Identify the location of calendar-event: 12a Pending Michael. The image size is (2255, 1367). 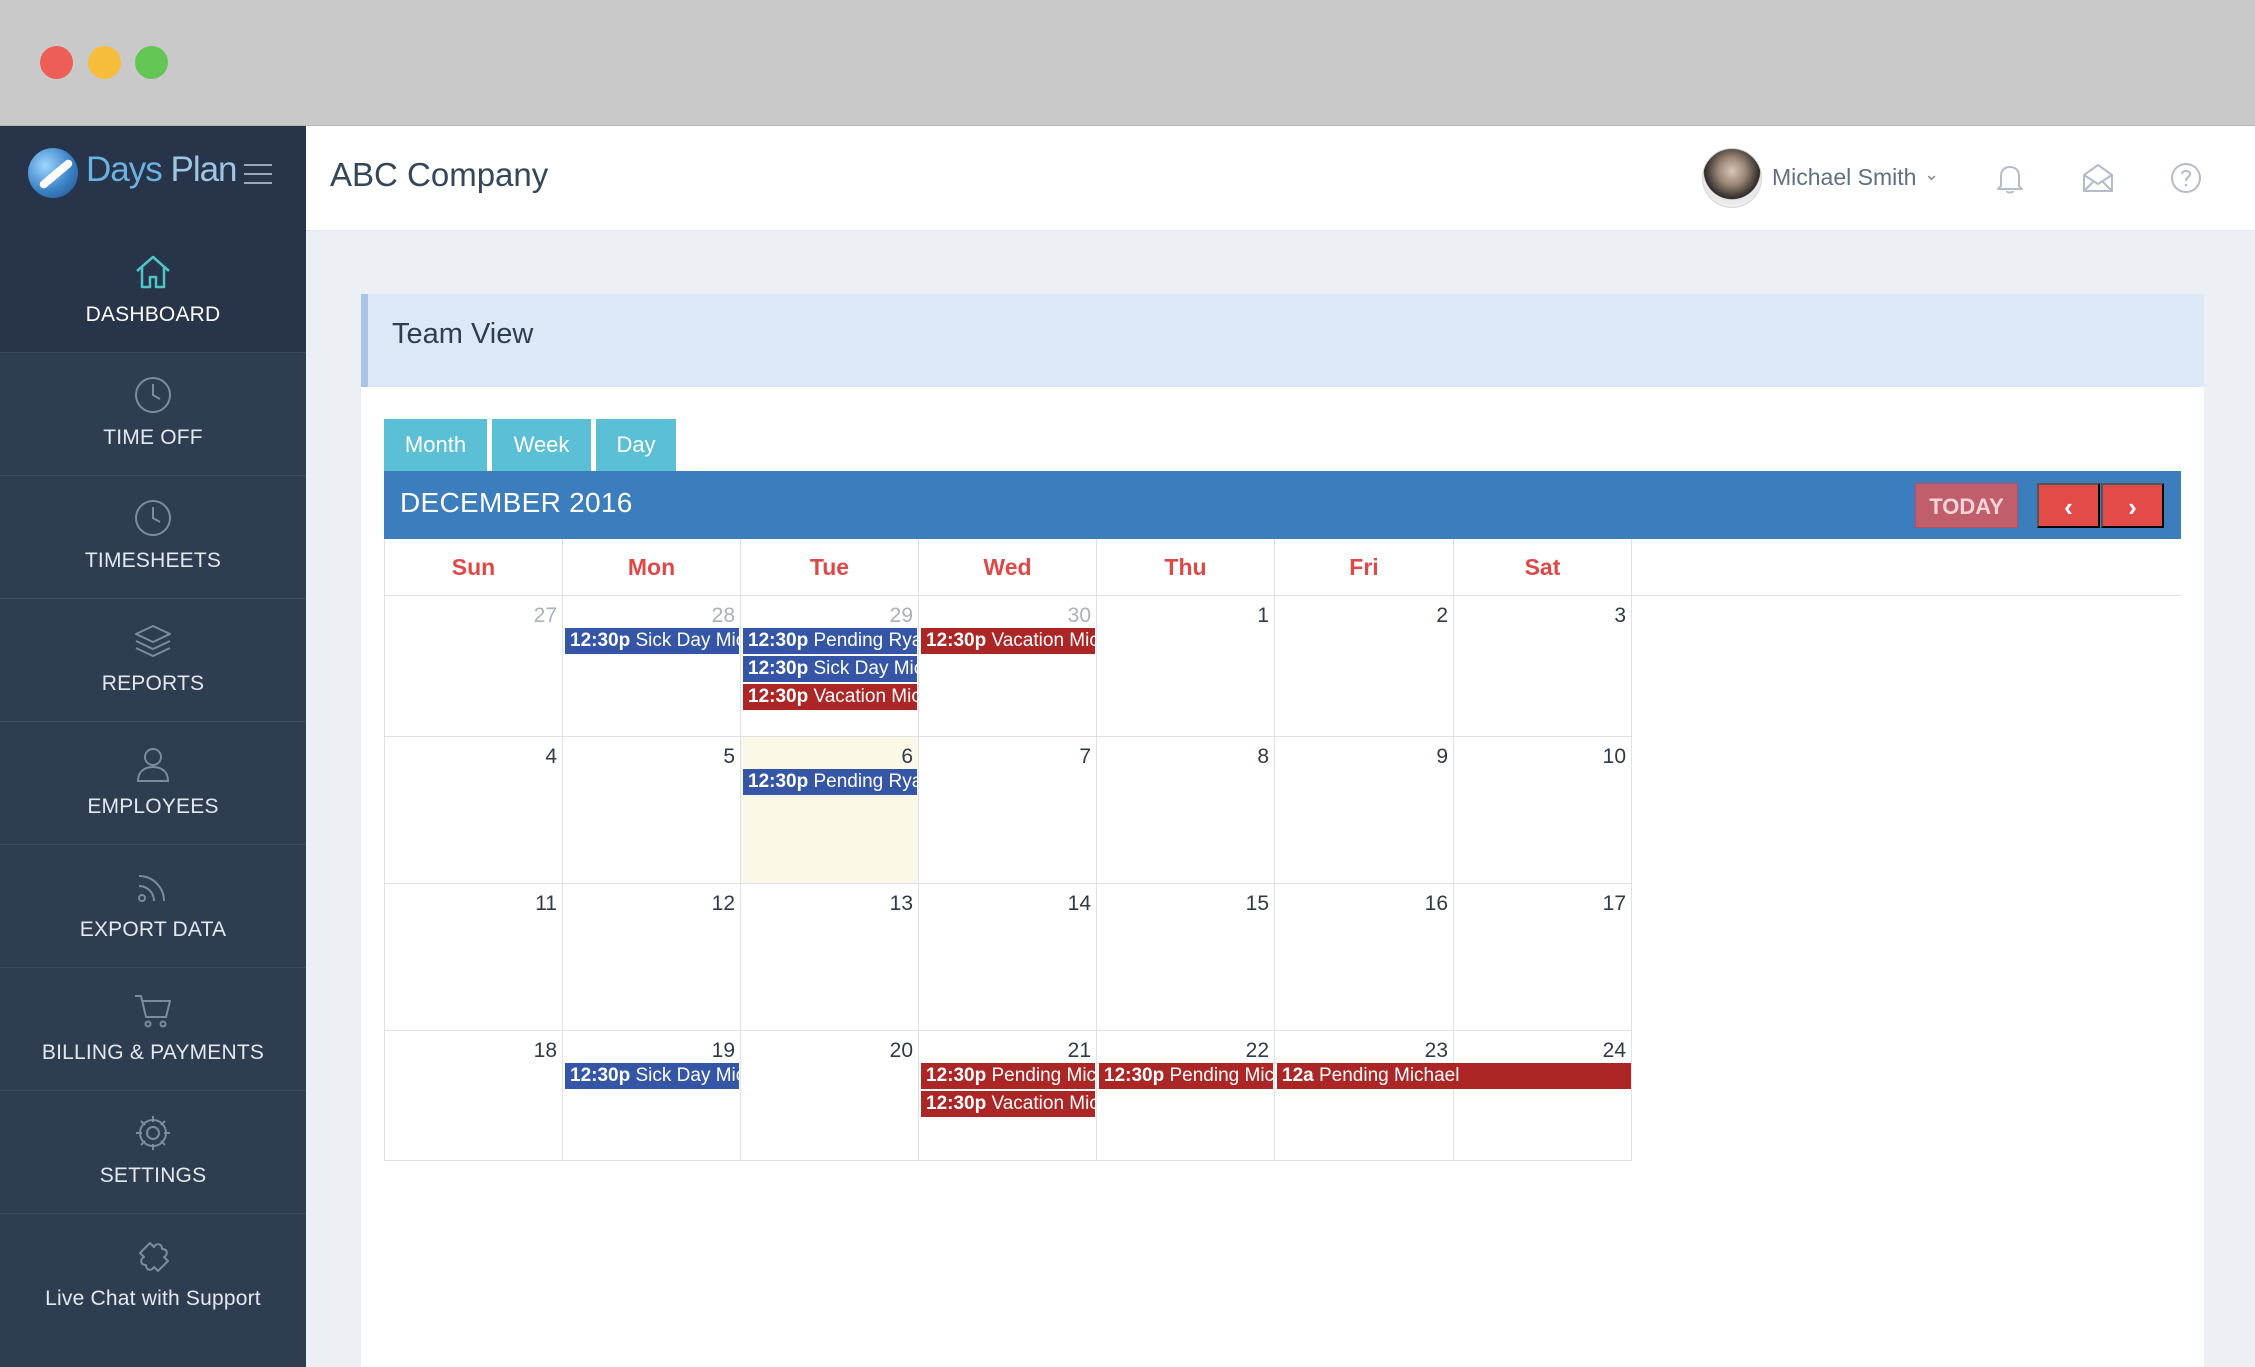
(1454, 1076).